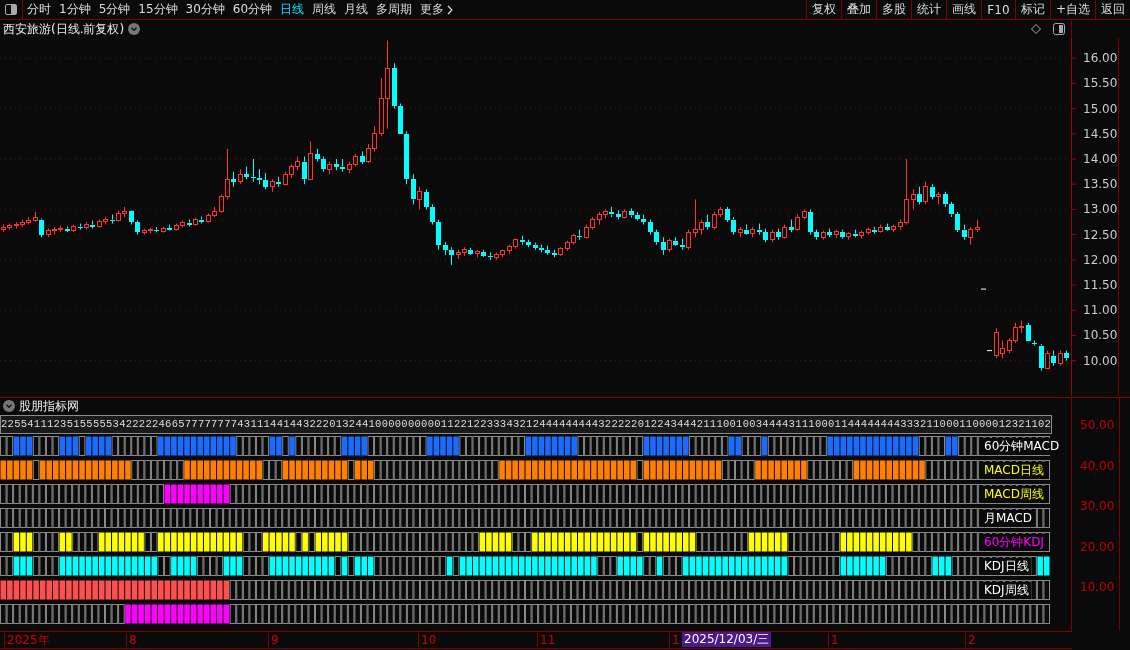  Describe the element at coordinates (1100, 108) in the screenshot. I see `price-label: 15.00` at that location.